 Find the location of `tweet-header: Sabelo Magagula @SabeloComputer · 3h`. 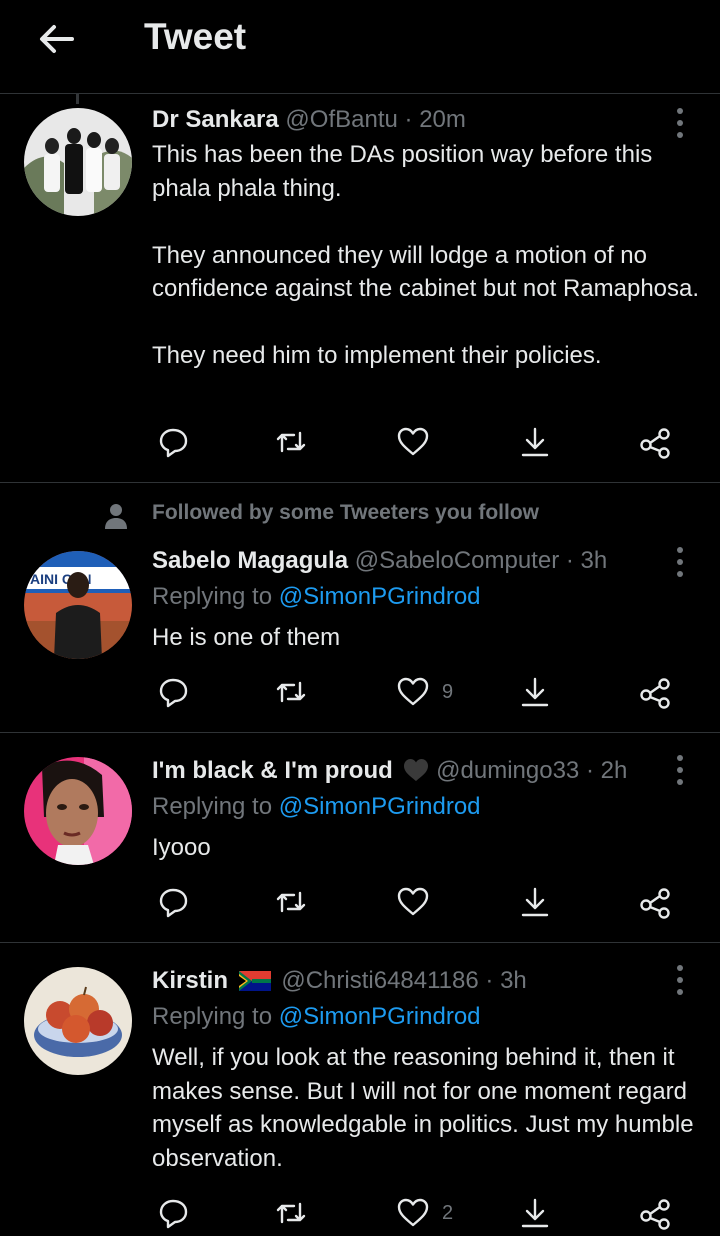

tweet-header: Sabelo Magagula @SabeloComputer · 3h is located at coordinates (408, 561).